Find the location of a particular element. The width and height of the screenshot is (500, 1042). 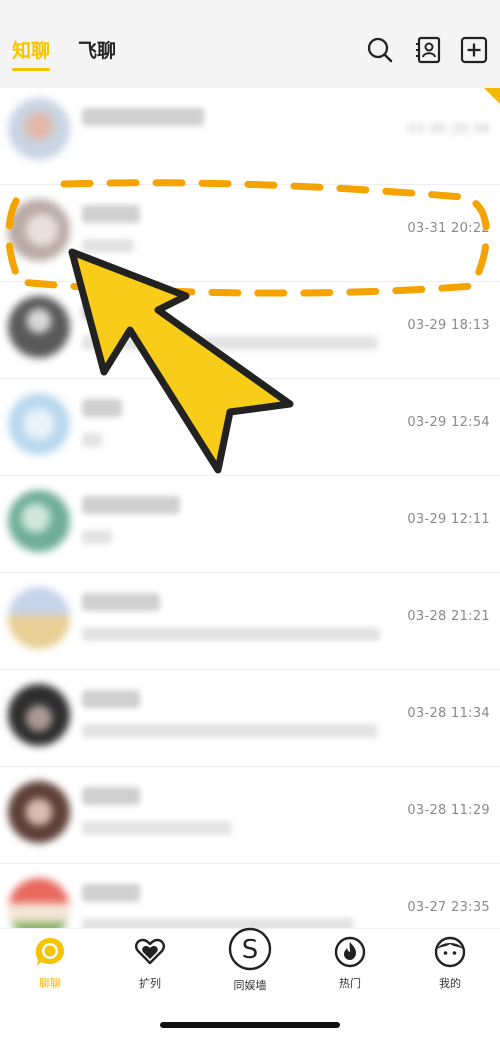

corner-marker is located at coordinates (492, 96).